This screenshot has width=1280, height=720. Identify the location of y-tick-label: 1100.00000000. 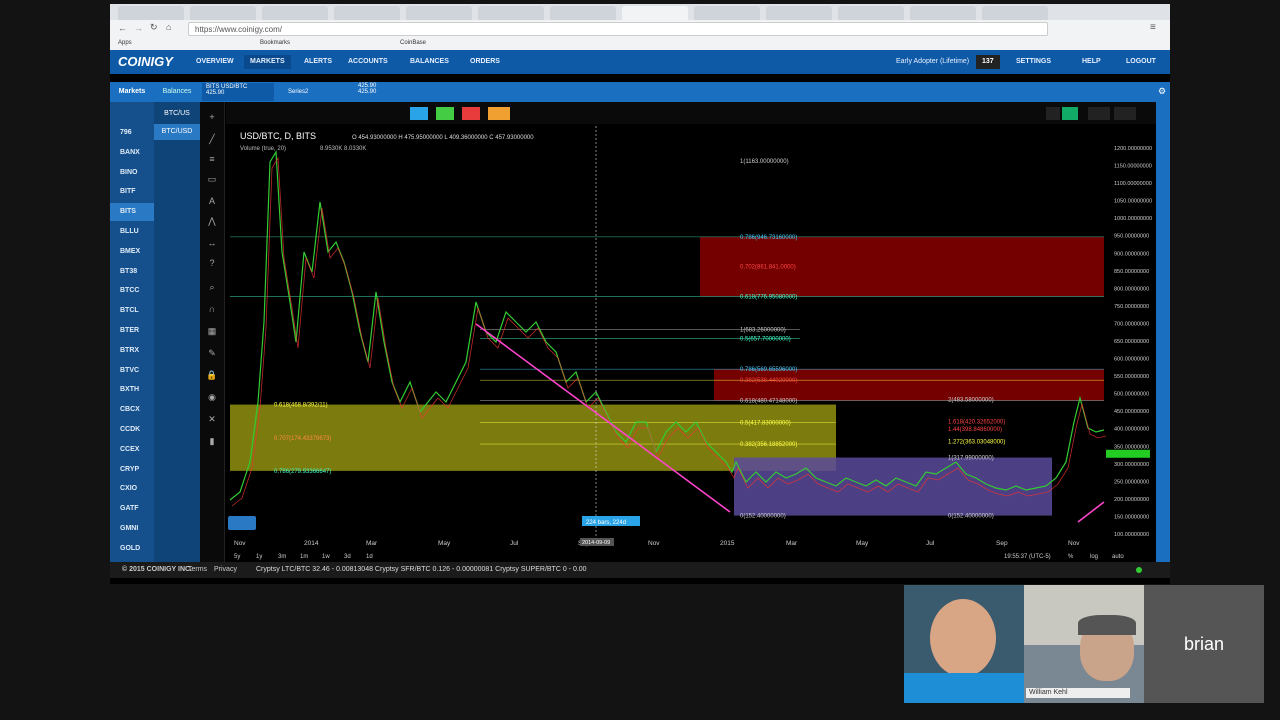
(1133, 184).